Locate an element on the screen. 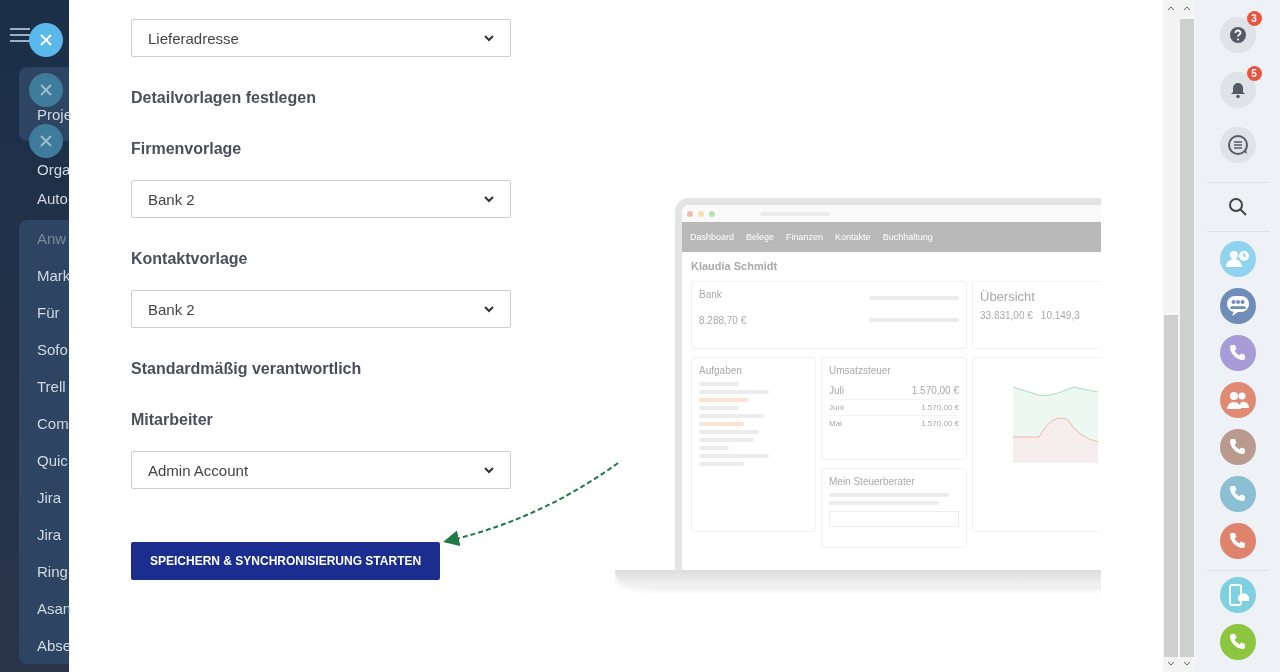 The width and height of the screenshot is (1280, 672). search-icon is located at coordinates (1237, 207).